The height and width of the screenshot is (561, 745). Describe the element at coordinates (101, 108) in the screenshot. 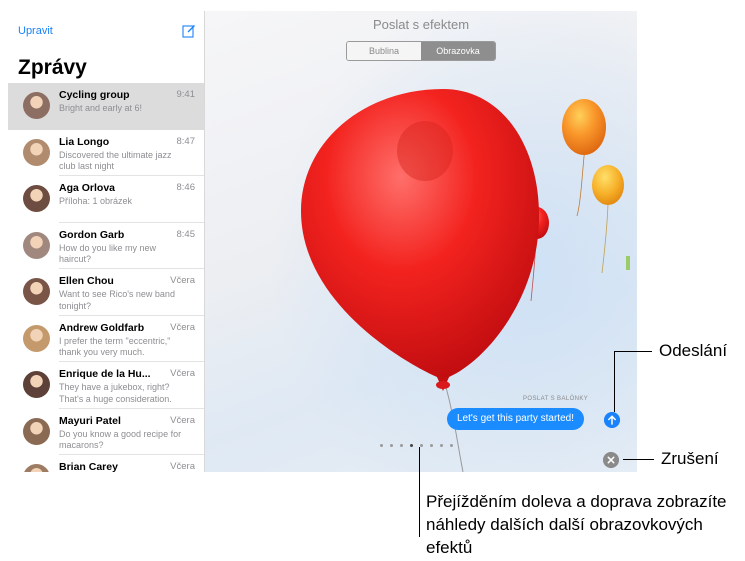

I see `conversation-preview: Bright and early at 6!` at that location.